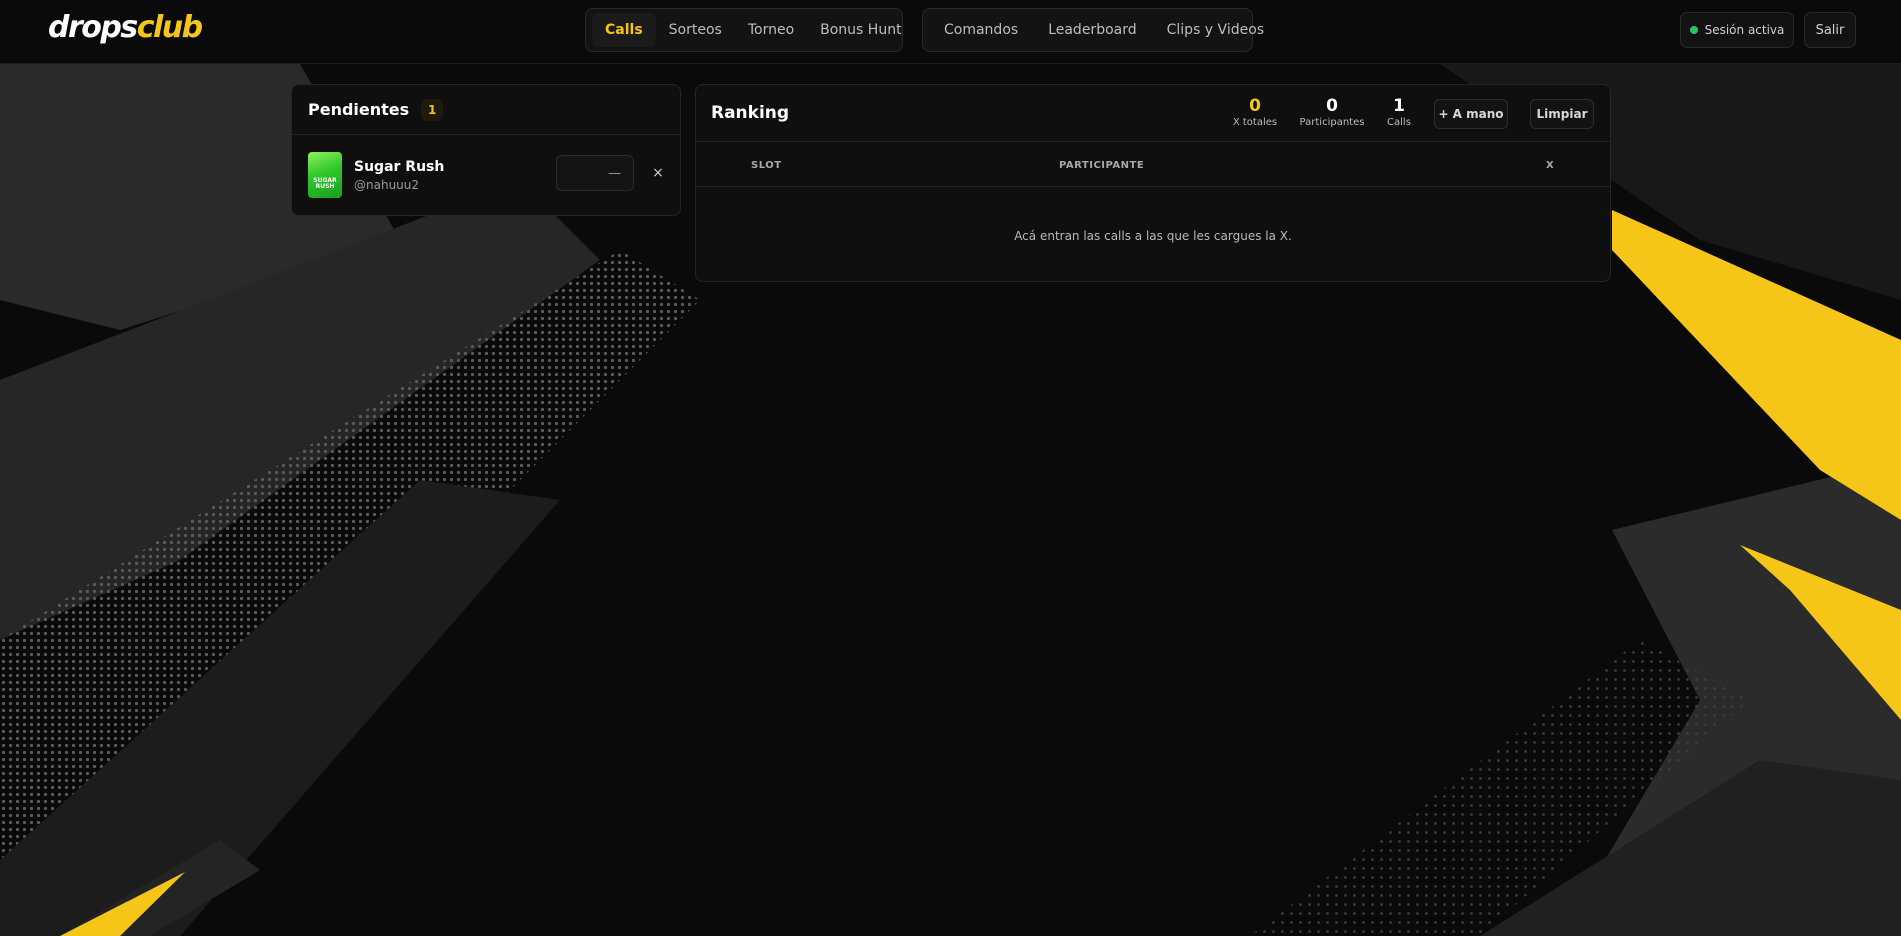 Image resolution: width=1901 pixels, height=936 pixels. I want to click on stat-calls-label: Calls, so click(1399, 122).